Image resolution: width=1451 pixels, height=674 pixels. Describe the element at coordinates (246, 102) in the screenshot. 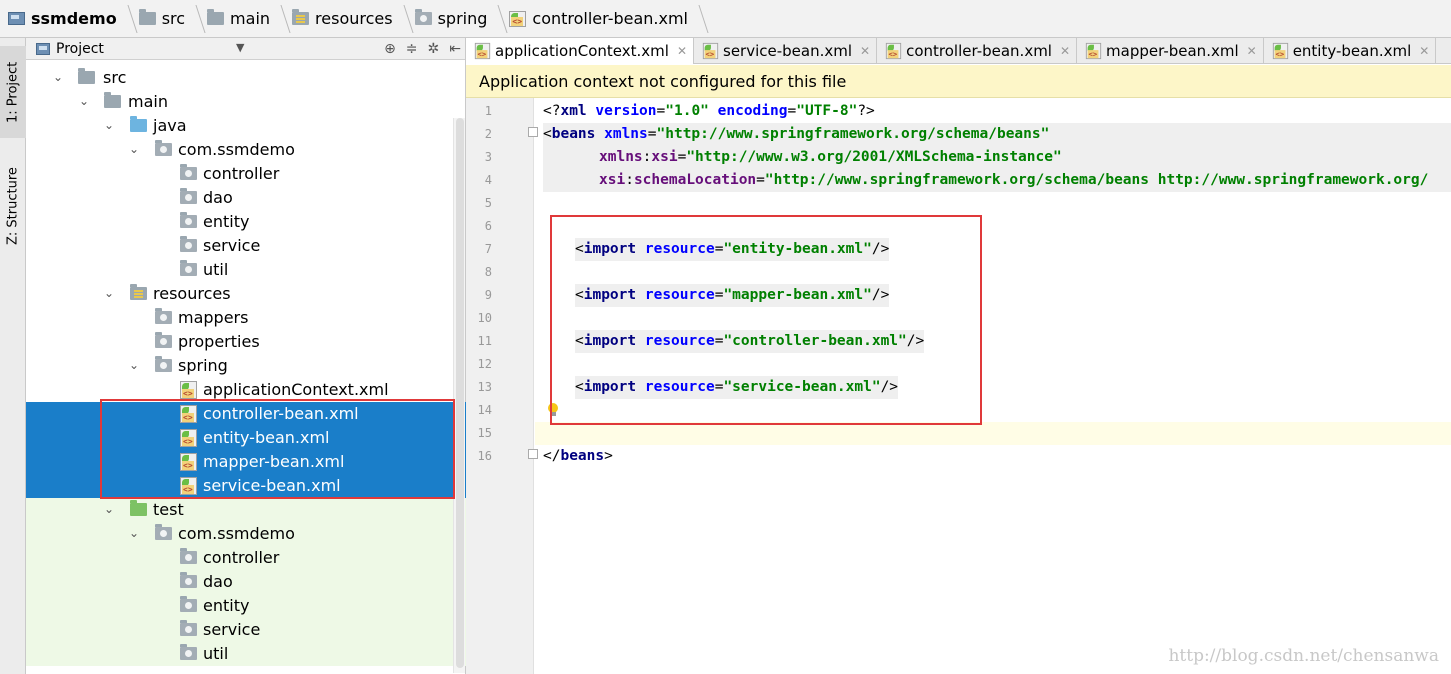

I see `tree-row-main: ⌄ main` at that location.